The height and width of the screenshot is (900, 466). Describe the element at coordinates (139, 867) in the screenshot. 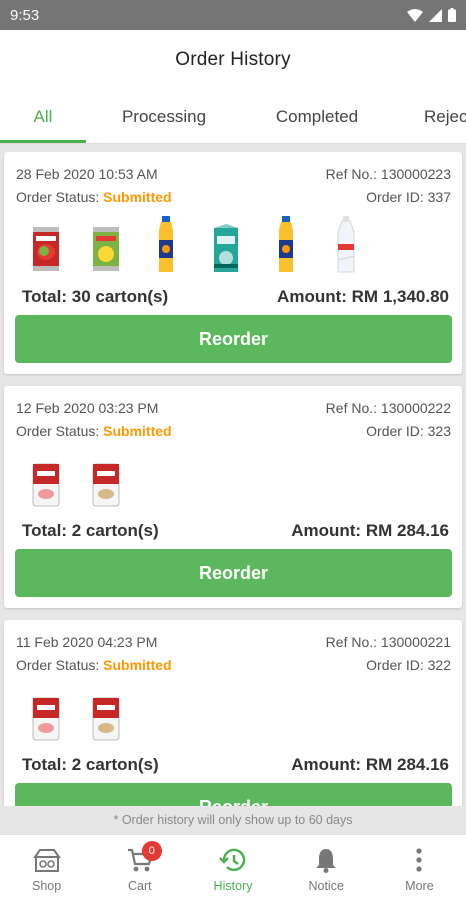

I see `nav-cart: 0 Cart` at that location.